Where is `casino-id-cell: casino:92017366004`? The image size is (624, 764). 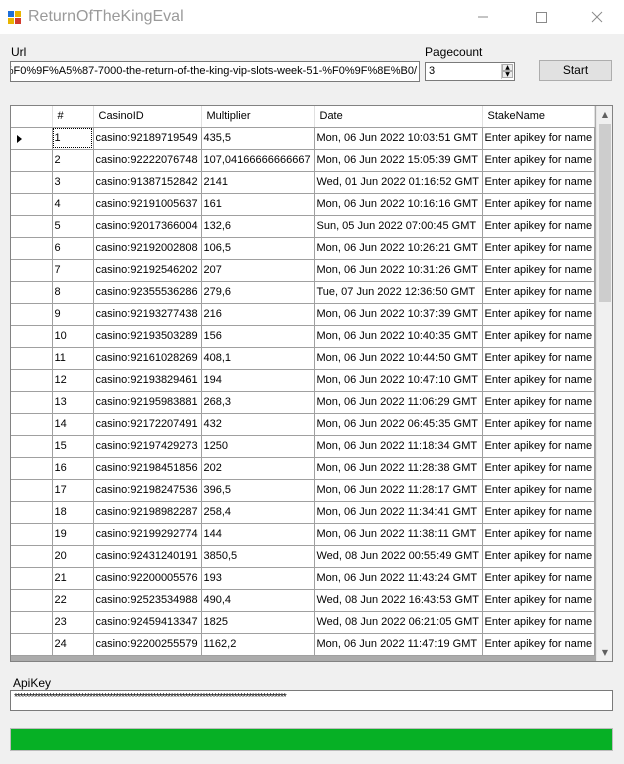 casino-id-cell: casino:92017366004 is located at coordinates (147, 226).